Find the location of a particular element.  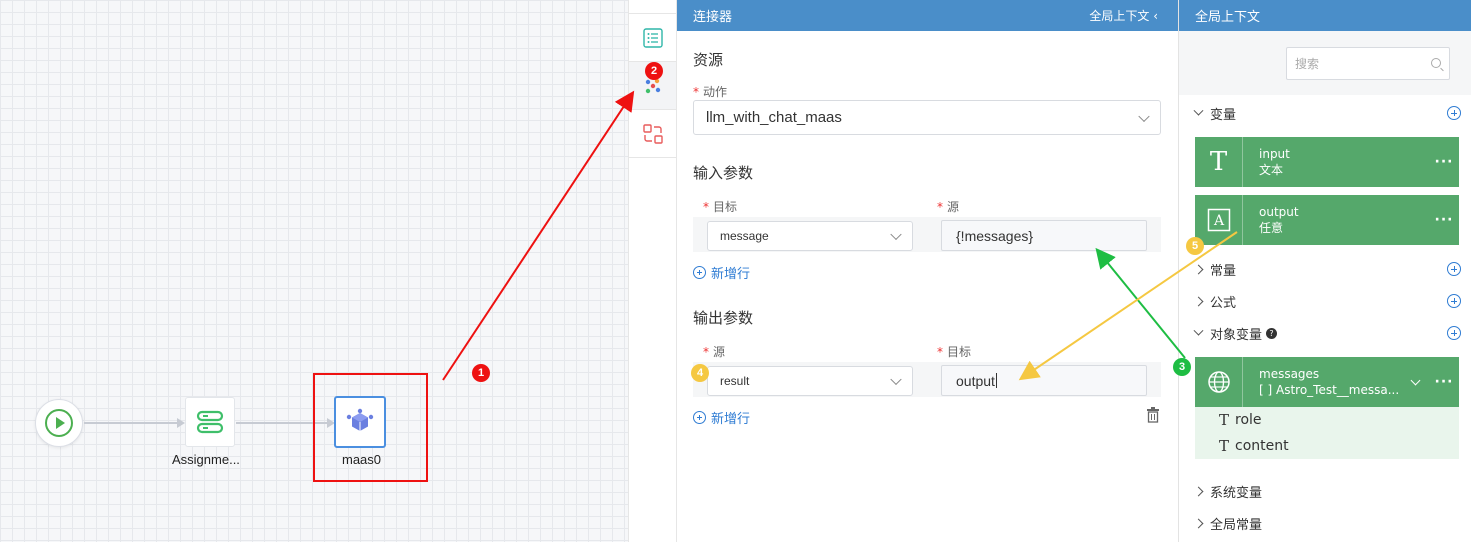

tool-rail: 2 is located at coordinates (652, 271).